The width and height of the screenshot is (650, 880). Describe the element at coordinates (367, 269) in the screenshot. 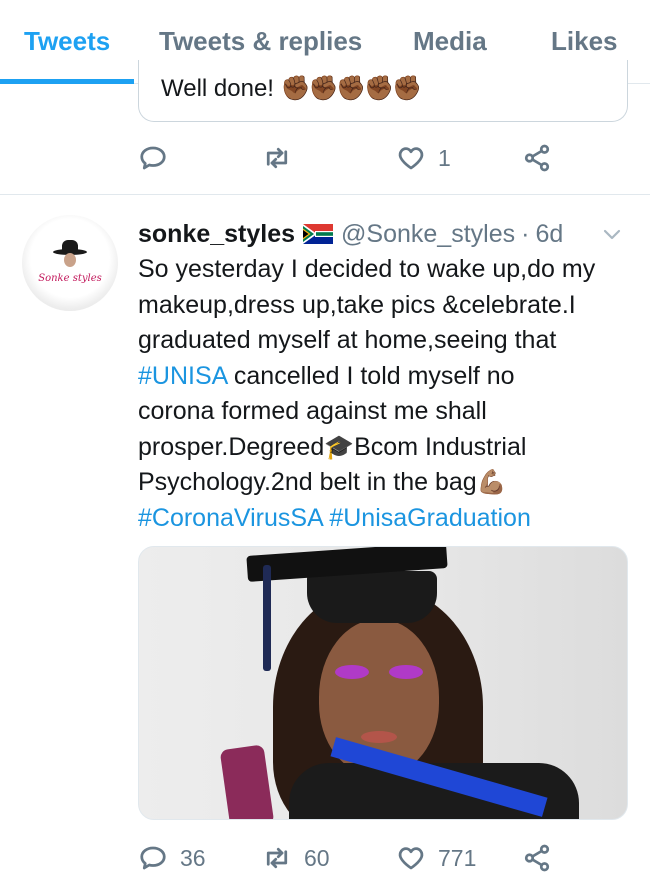

I see `tweet-text-line: So yesterday I decided to wake up,do my` at that location.